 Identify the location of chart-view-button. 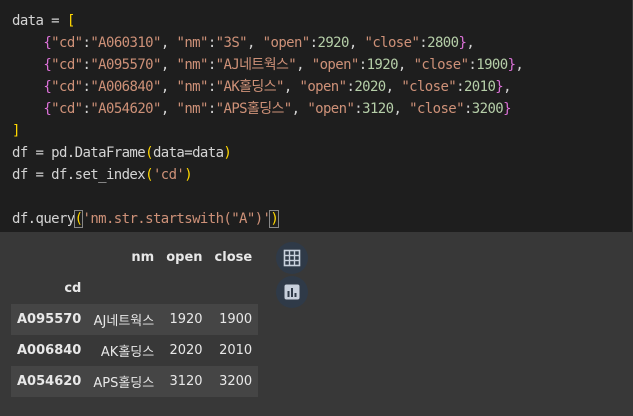
(292, 292).